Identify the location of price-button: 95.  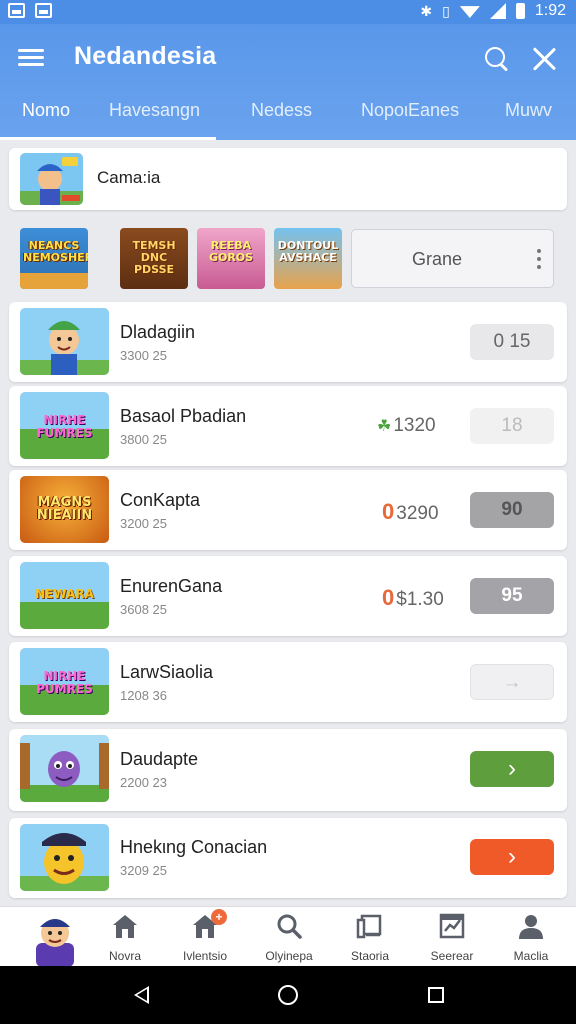
(512, 596).